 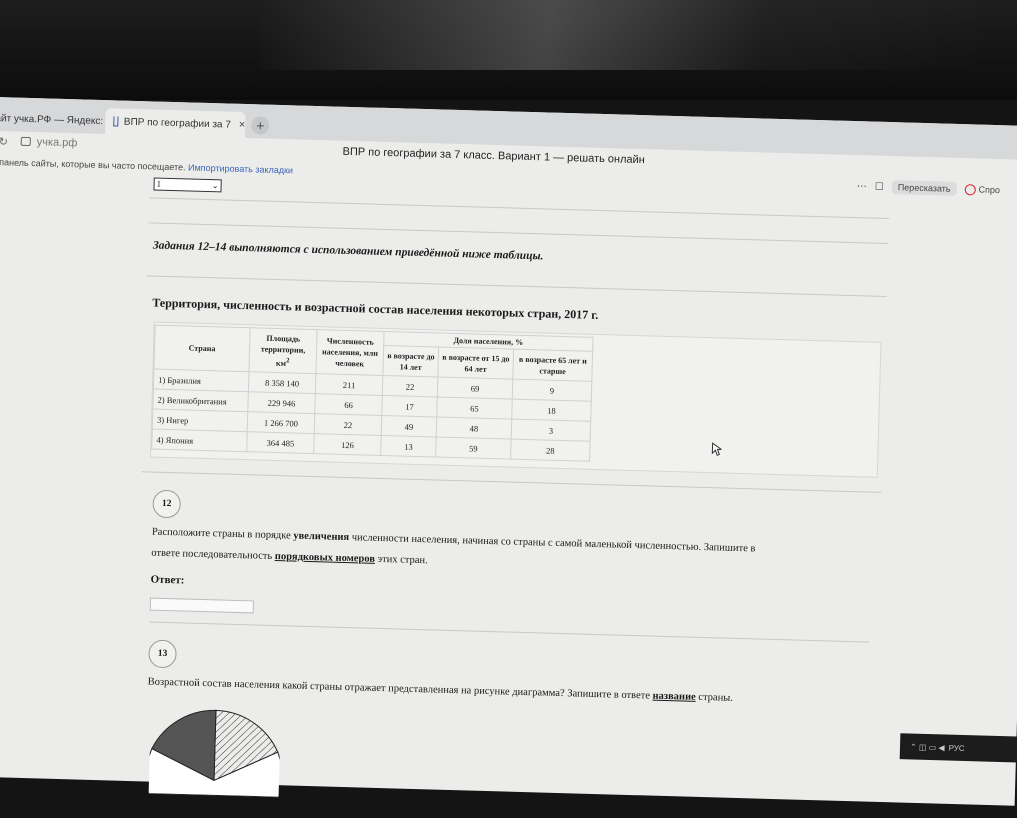 What do you see at coordinates (474, 428) in the screenshot?
I see `cell-age-15-64: 48` at bounding box center [474, 428].